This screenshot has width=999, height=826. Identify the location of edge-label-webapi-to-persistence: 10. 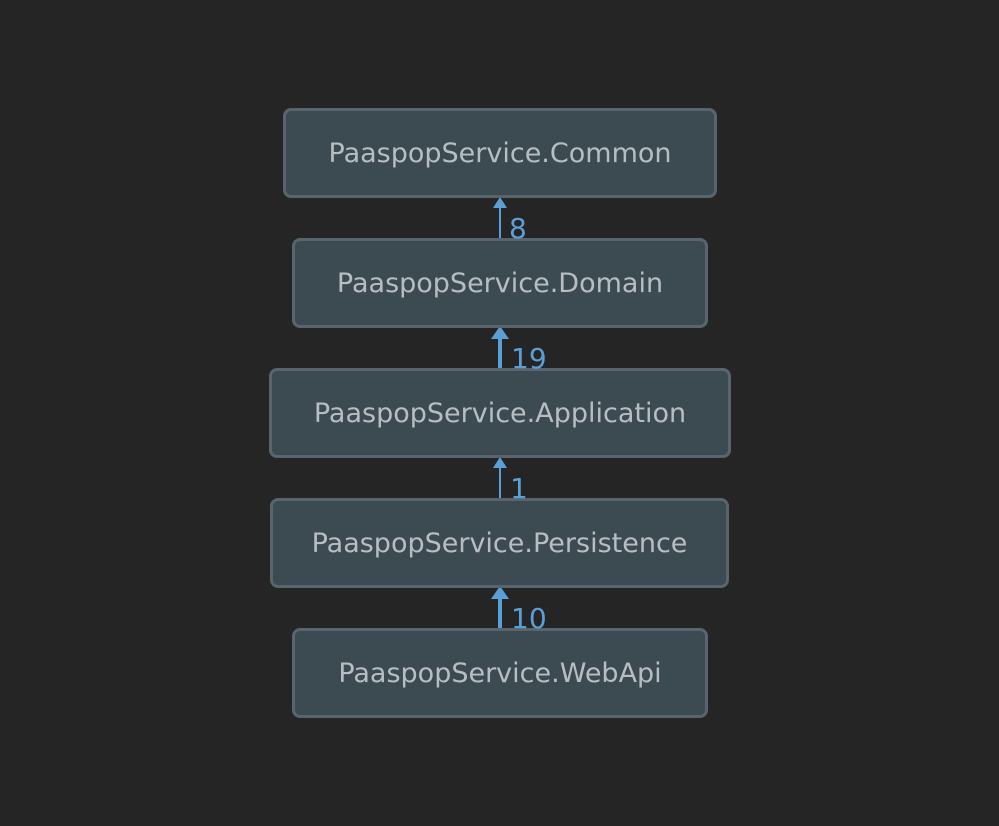
(529, 618).